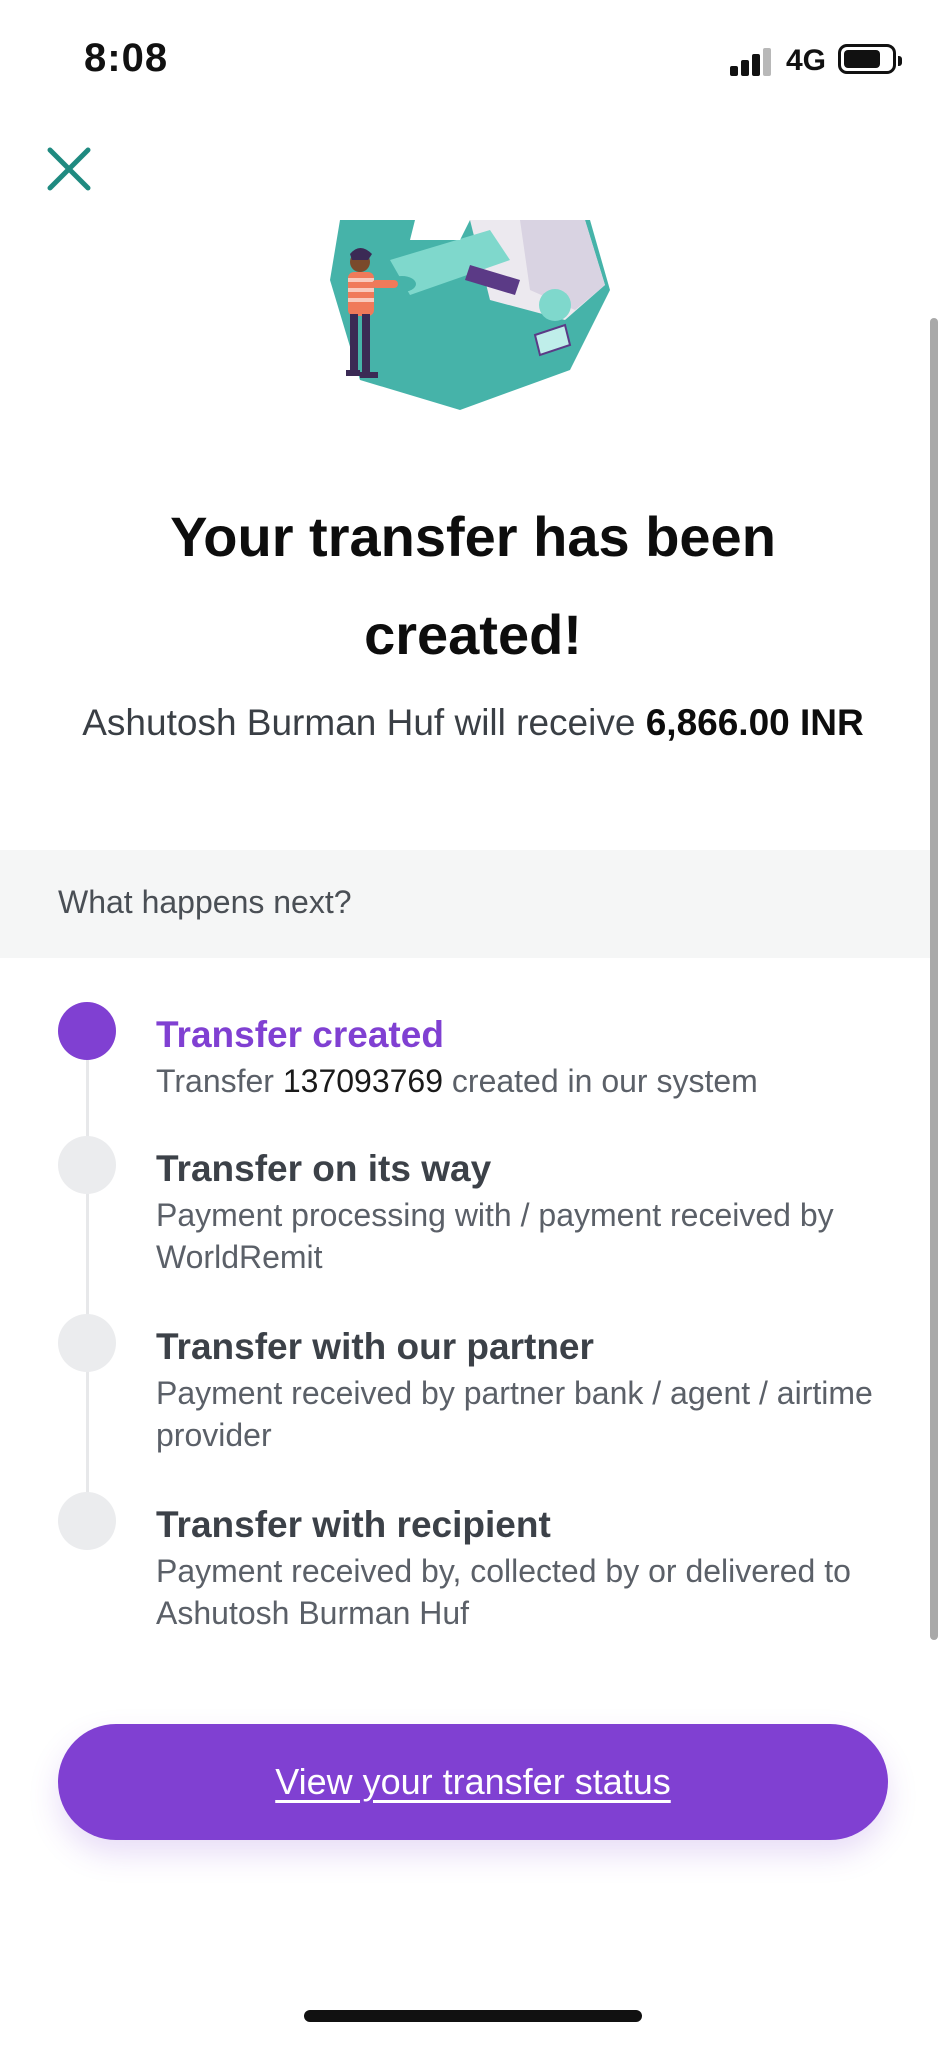 The image size is (946, 2048). What do you see at coordinates (473, 60) in the screenshot?
I see `status-bar: 8:08 4G` at bounding box center [473, 60].